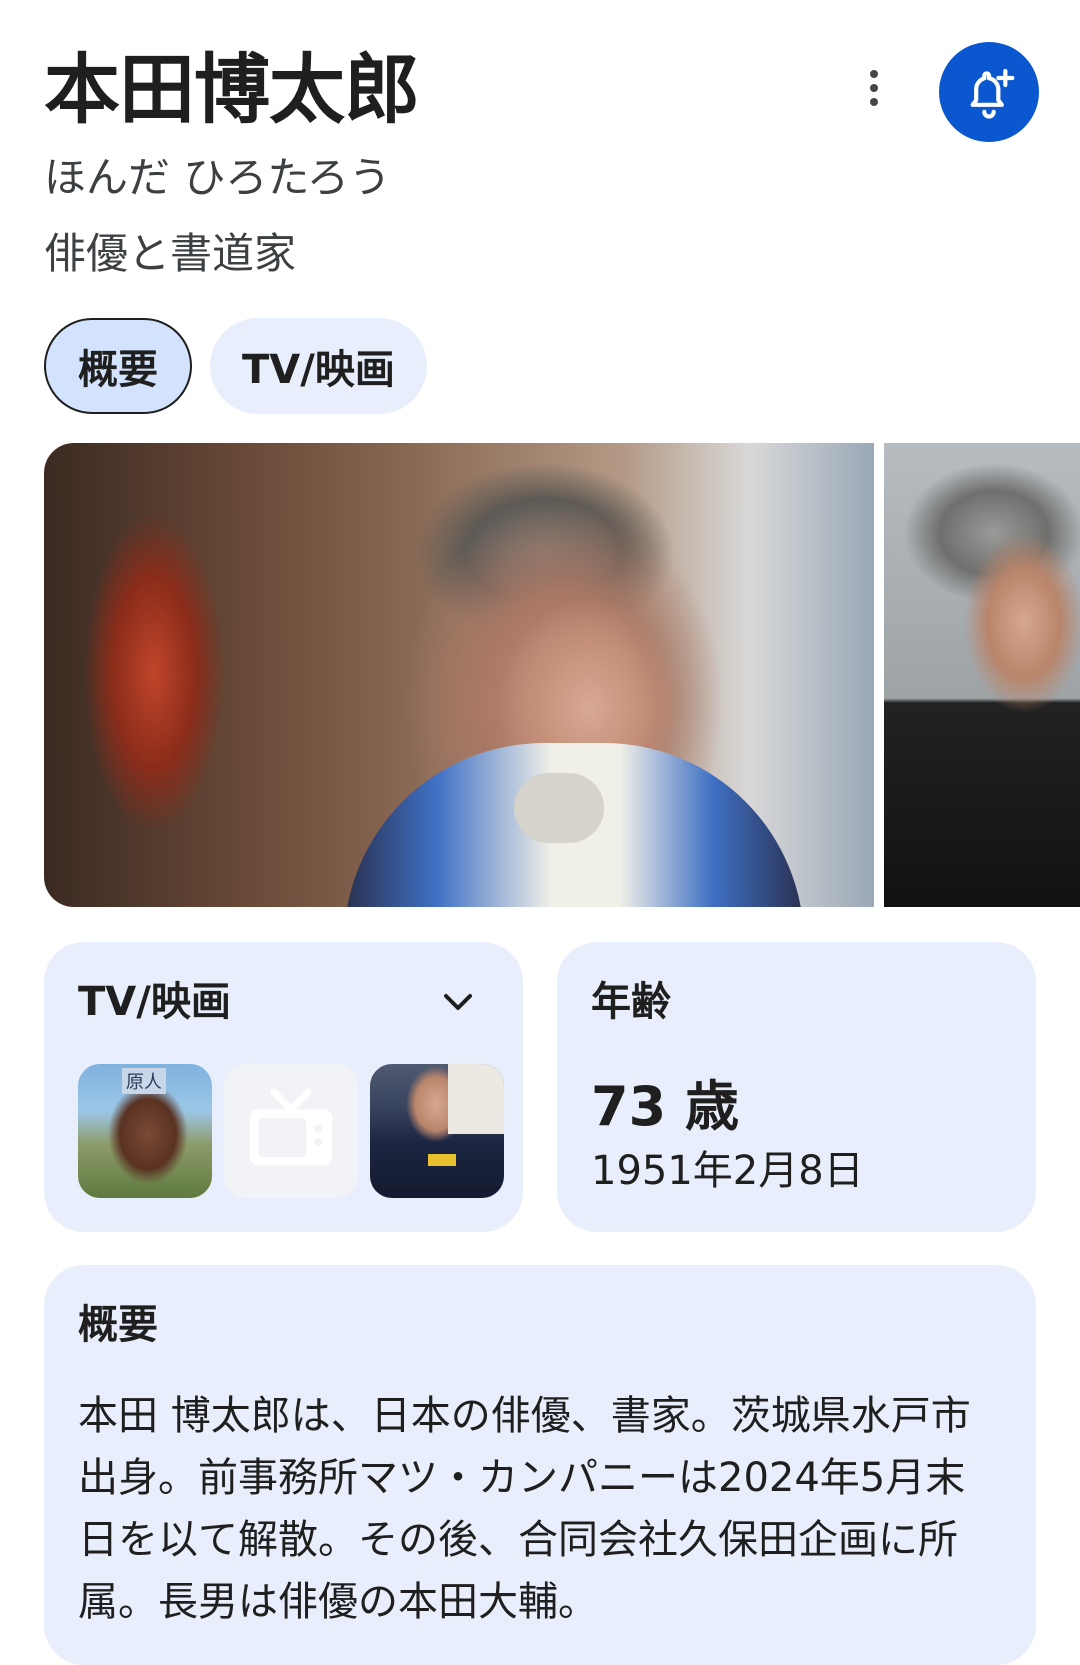  Describe the element at coordinates (874, 74) in the screenshot. I see `more-vert-icon` at that location.